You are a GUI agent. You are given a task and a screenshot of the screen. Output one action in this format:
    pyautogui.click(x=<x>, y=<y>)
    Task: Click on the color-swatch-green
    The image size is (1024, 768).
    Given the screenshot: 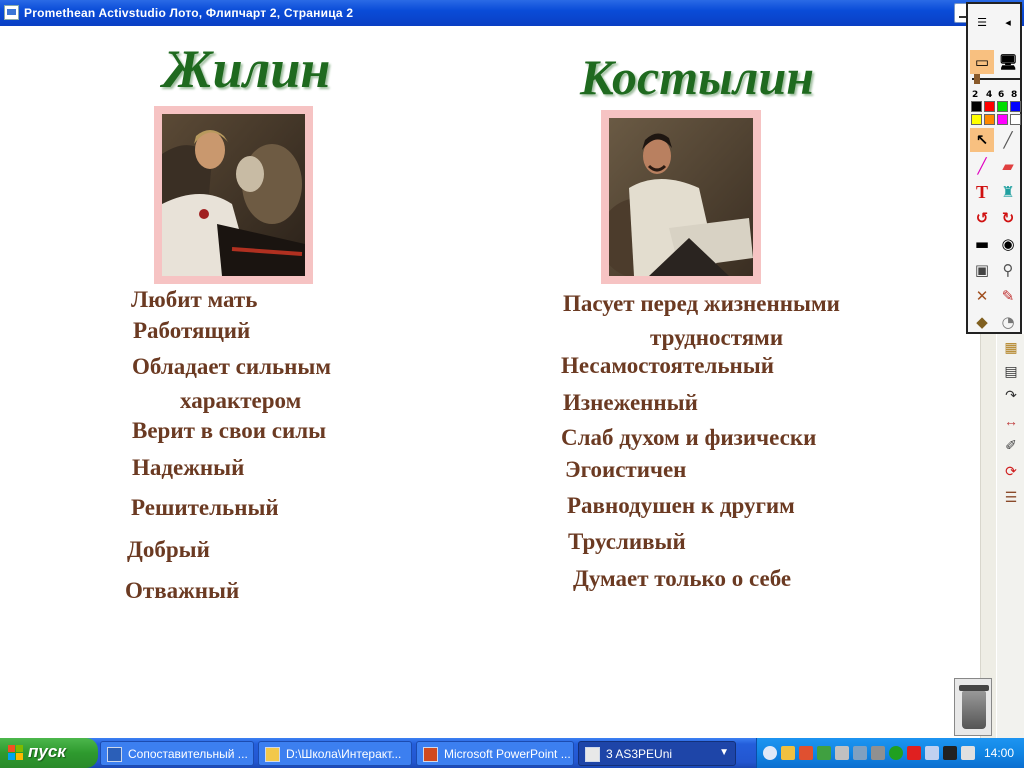 What is the action you would take?
    pyautogui.click(x=1002, y=106)
    